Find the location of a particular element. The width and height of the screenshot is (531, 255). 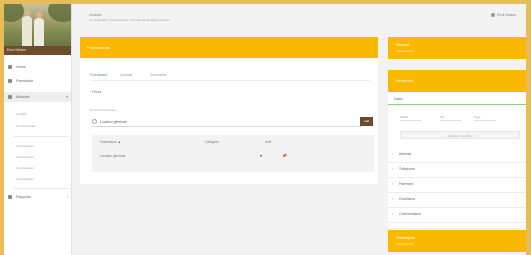

table-row: Location générale ▾ 📌 is located at coordinates (233, 157).